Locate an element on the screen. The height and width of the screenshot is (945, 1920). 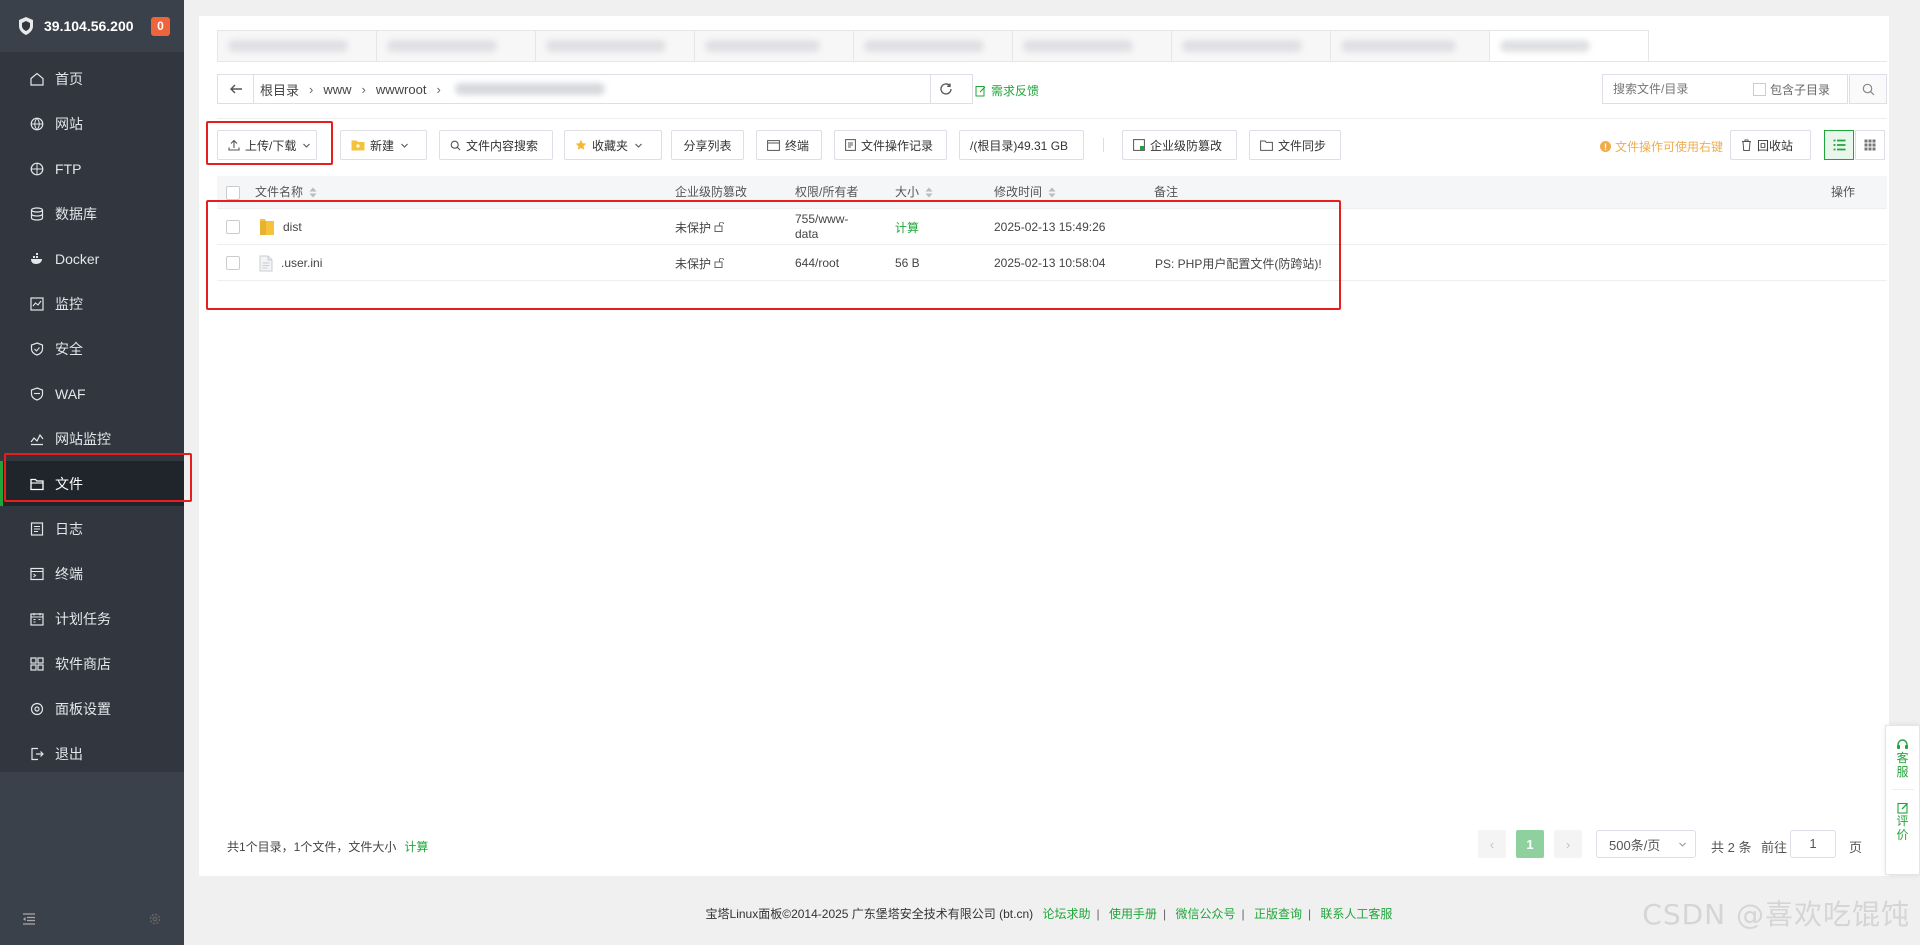
include-subdir-box is located at coordinates (1759, 89).